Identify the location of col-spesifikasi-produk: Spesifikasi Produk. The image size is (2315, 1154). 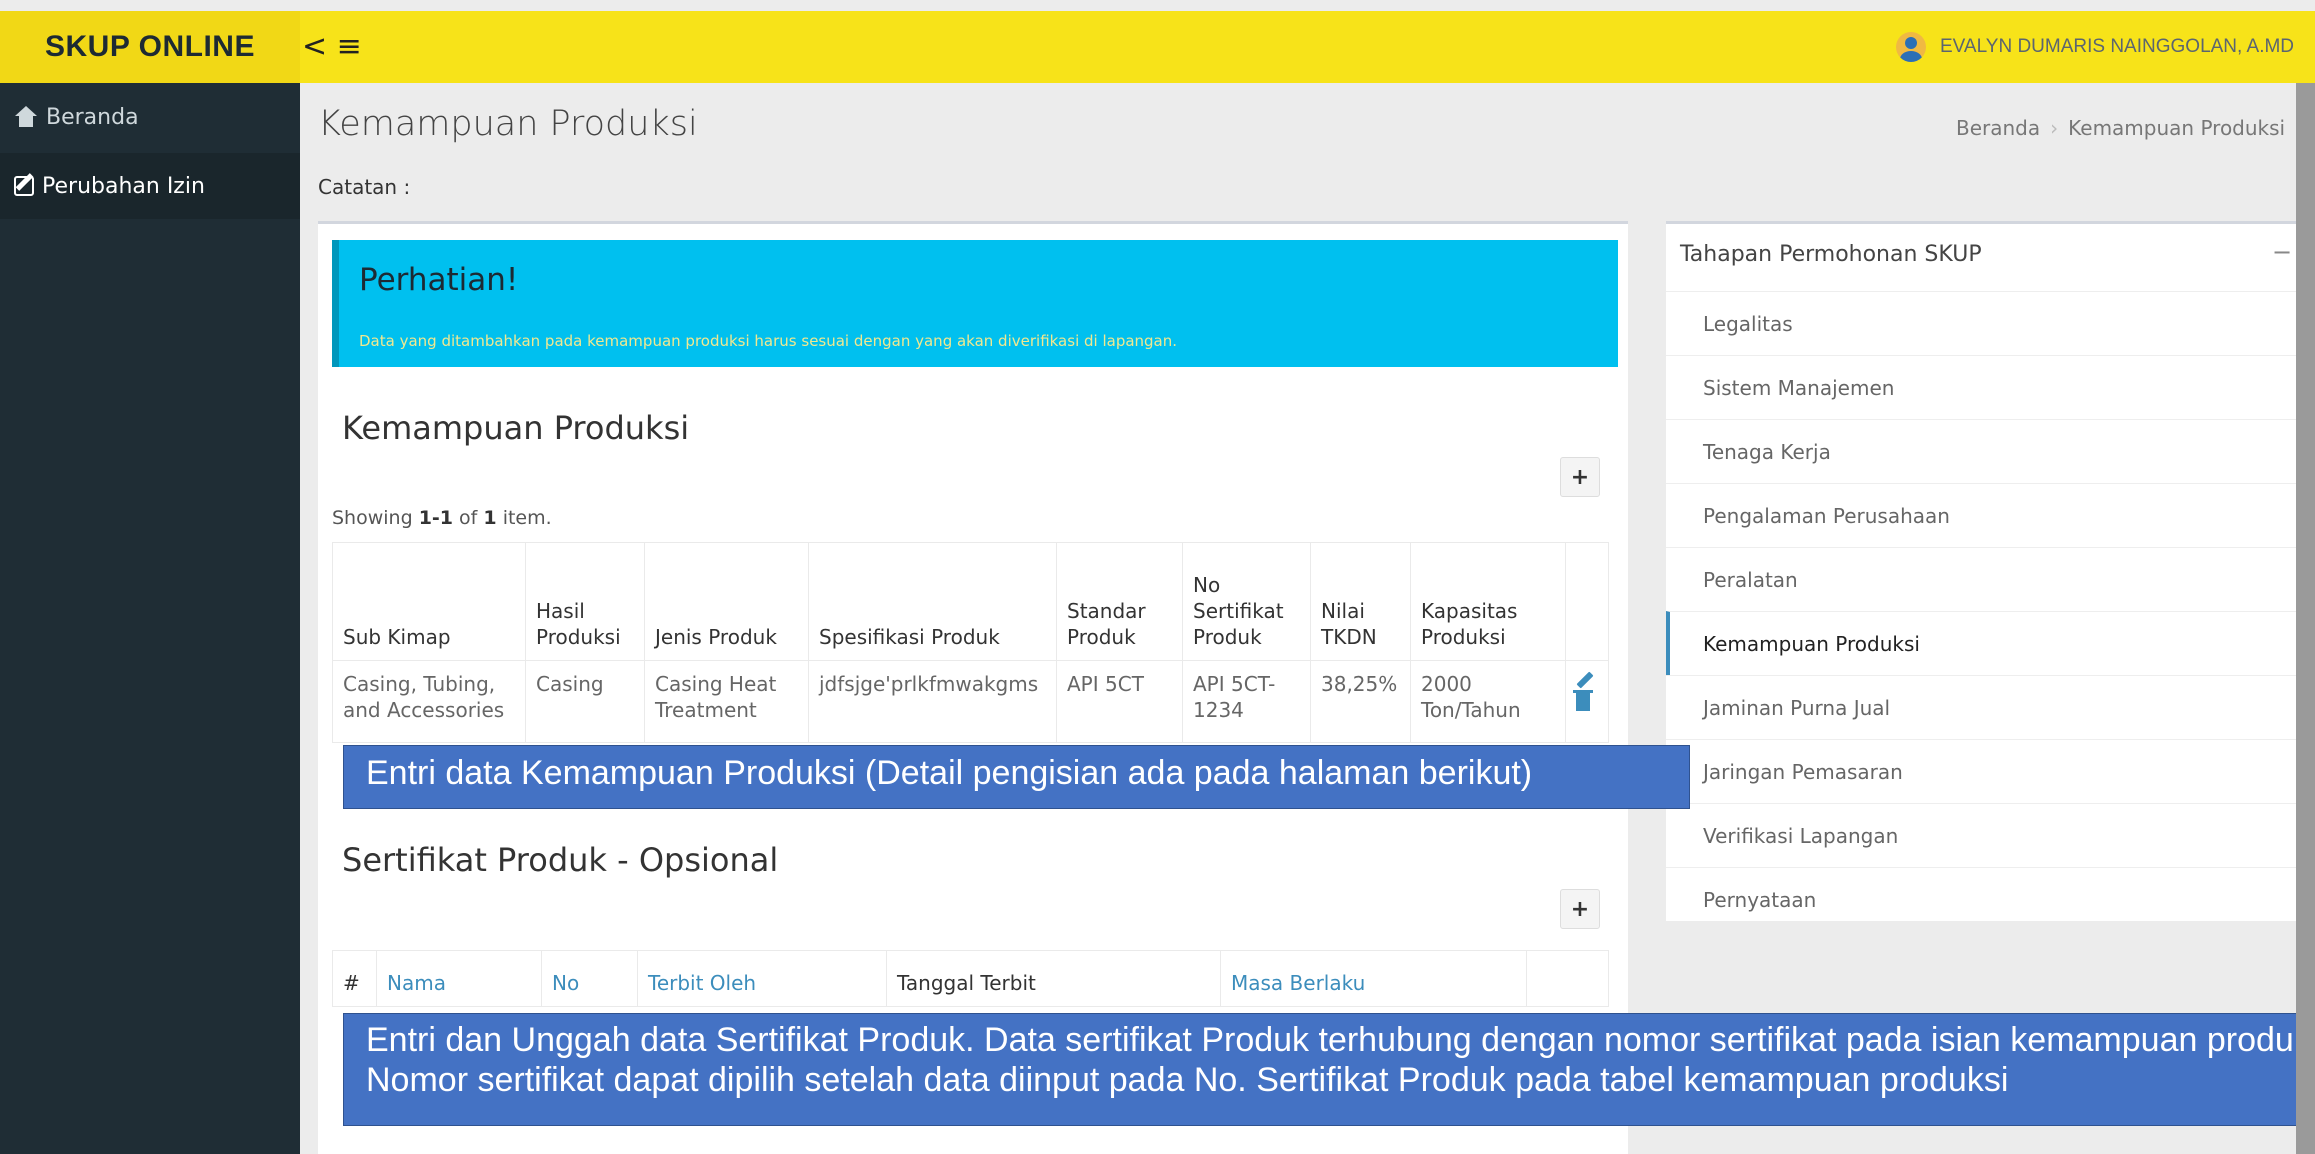
(932, 601).